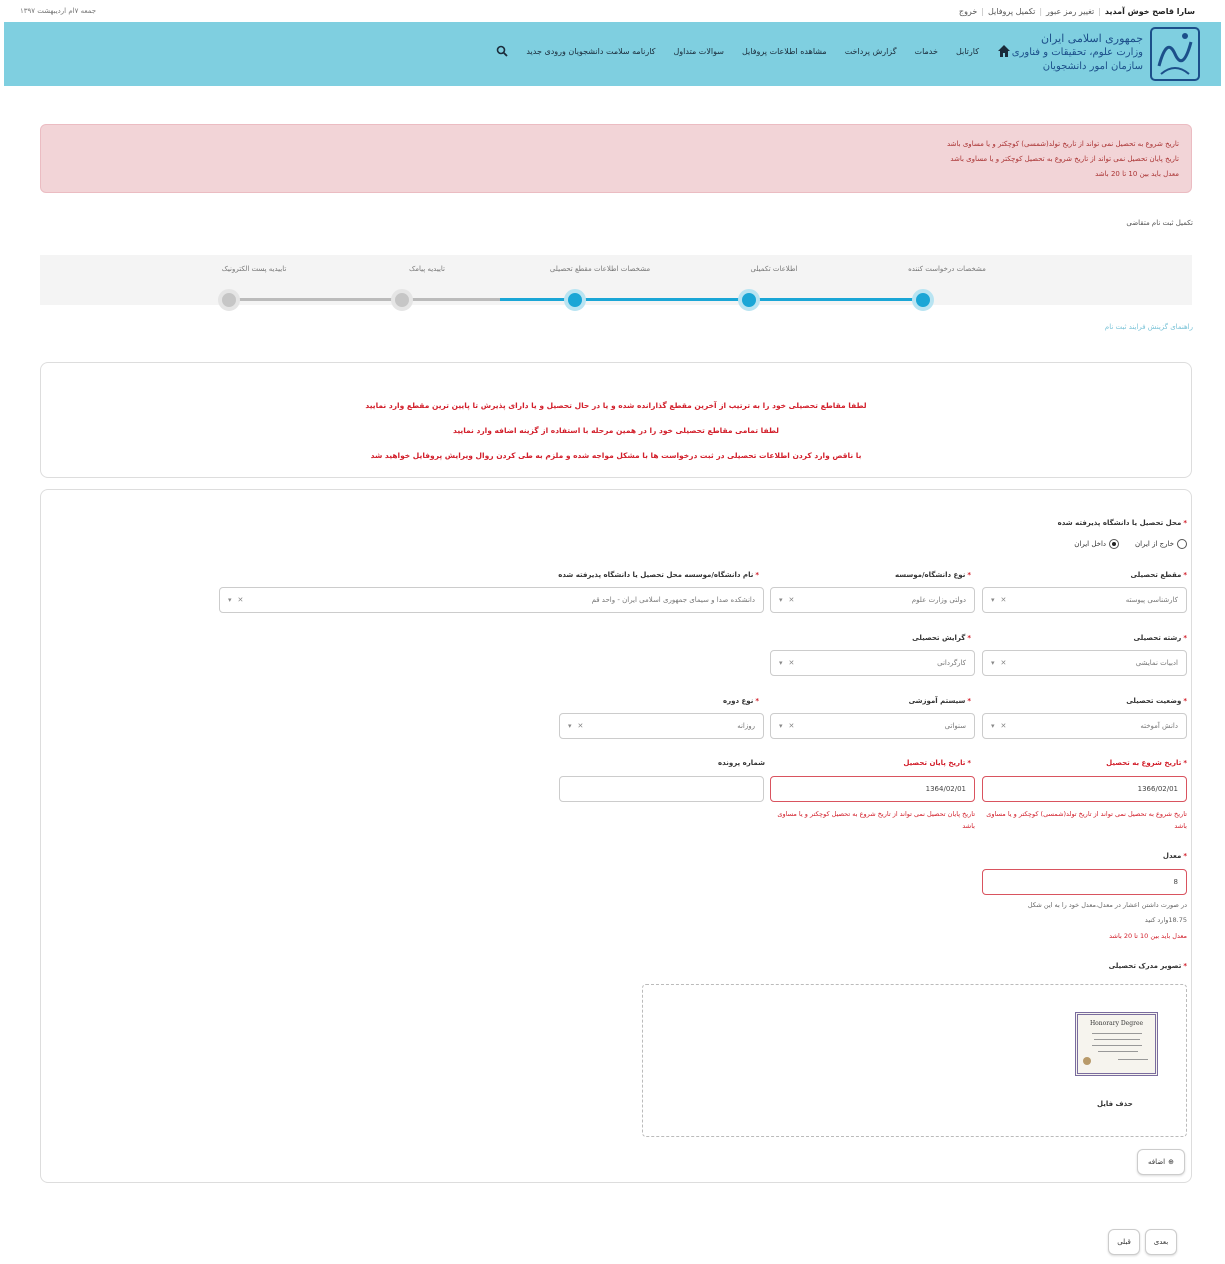  What do you see at coordinates (926, 51) in the screenshot?
I see `nav-item-services: خدمات` at bounding box center [926, 51].